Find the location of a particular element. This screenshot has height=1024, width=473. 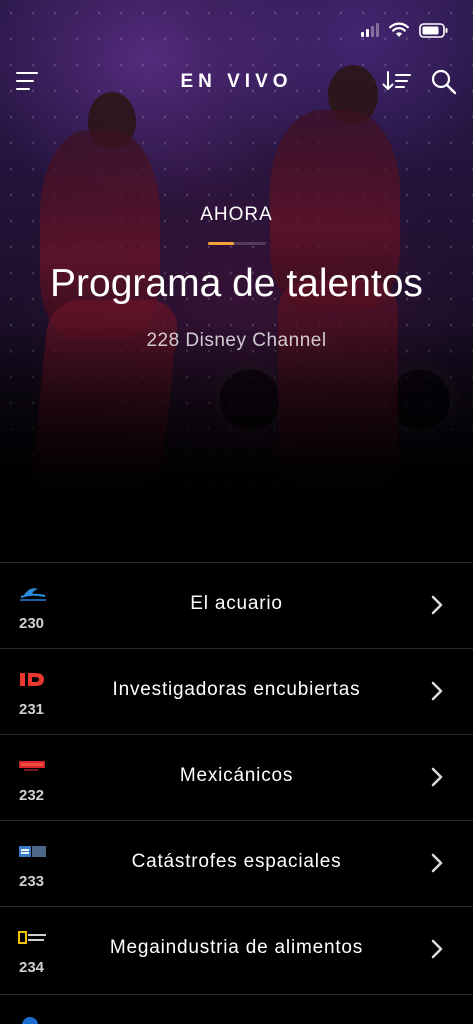

channel-number: 230 is located at coordinates (32, 623).